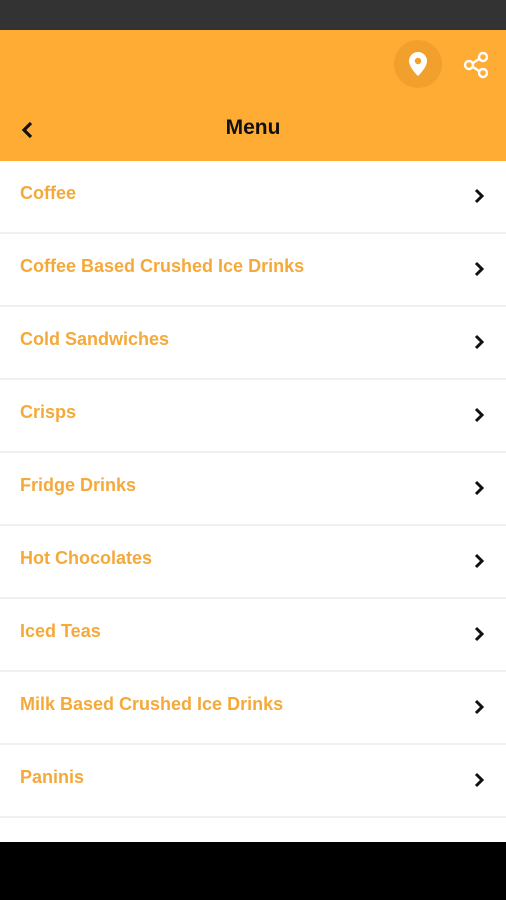 Image resolution: width=506 pixels, height=900 pixels. What do you see at coordinates (253, 15) in the screenshot?
I see `status-bar` at bounding box center [253, 15].